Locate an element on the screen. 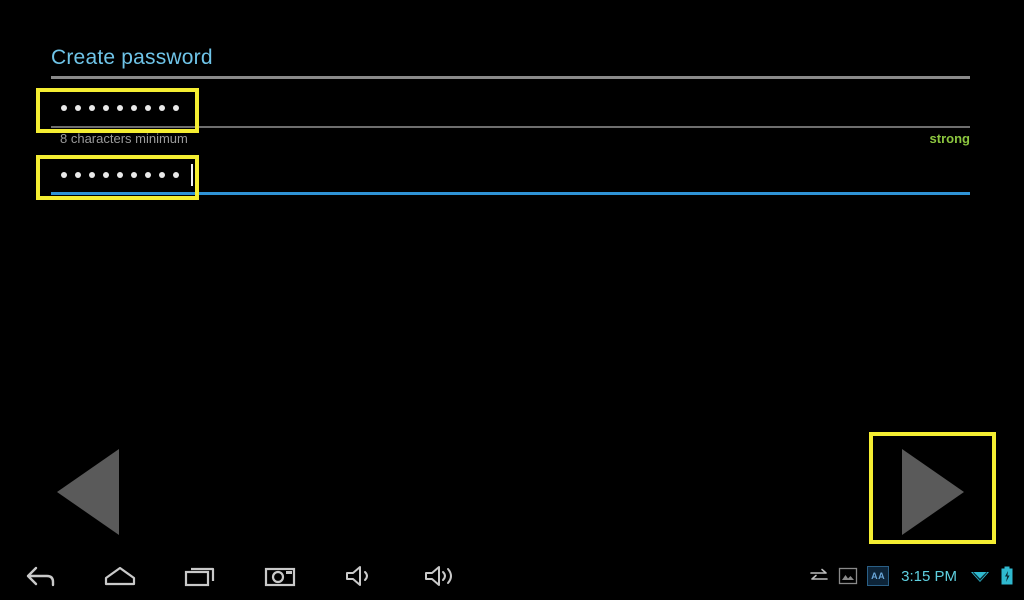  nav-recents-button is located at coordinates (200, 576).